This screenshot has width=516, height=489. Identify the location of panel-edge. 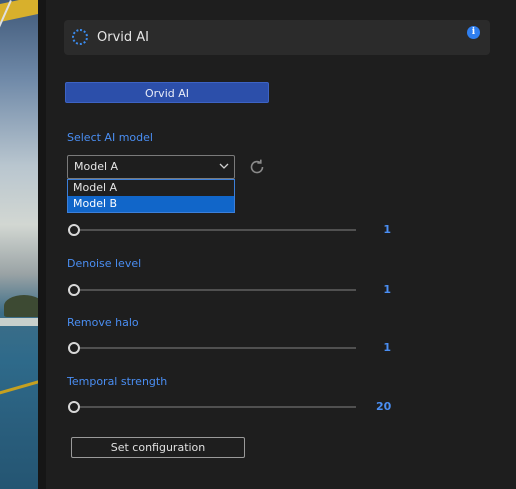
(42, 244).